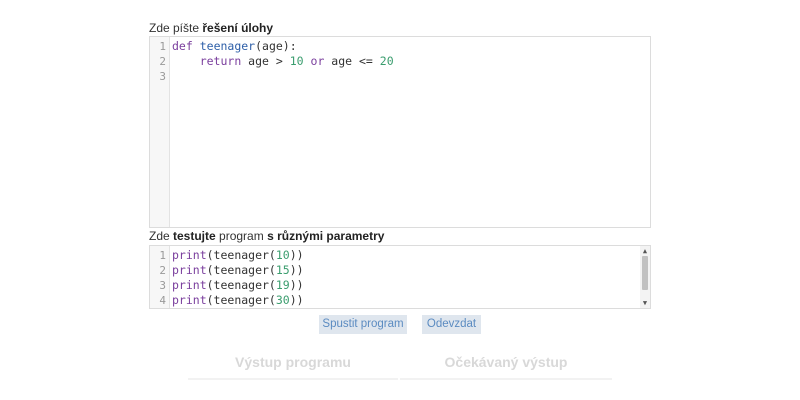  I want to click on code-line: 4 print(teenager(30)), so click(400, 300).